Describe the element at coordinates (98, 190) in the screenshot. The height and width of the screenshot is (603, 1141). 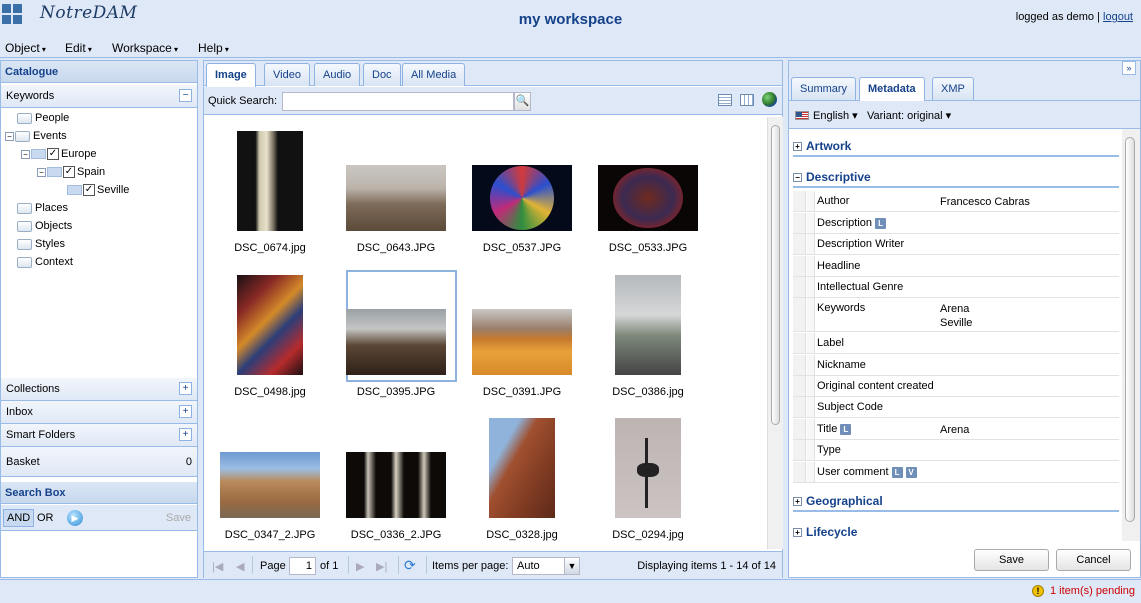
I see `tree-node-seville: ✓ Seville` at that location.